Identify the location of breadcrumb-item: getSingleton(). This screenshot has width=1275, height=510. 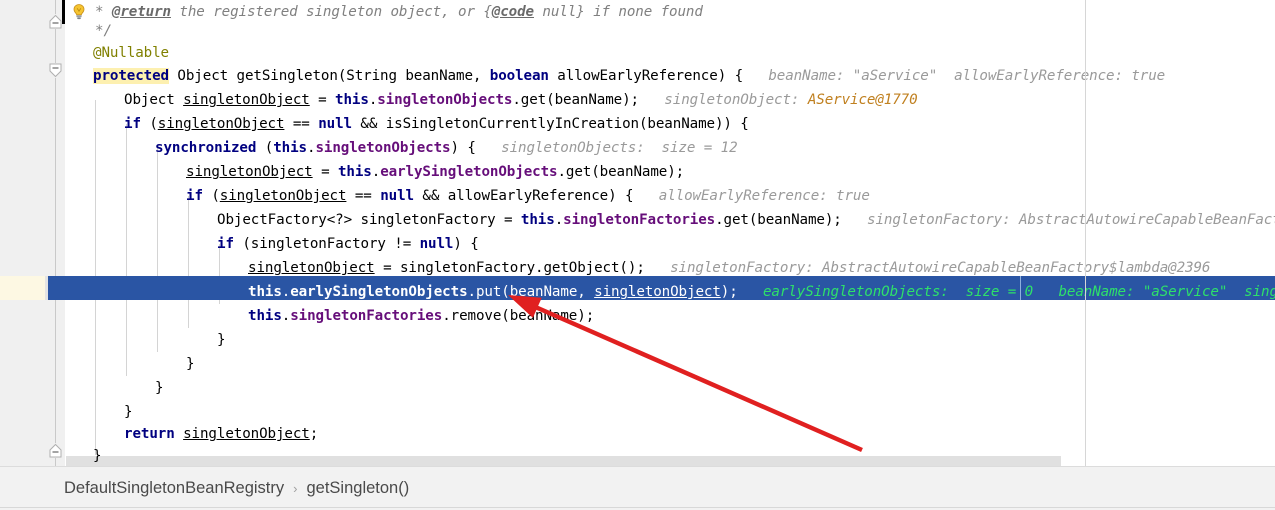
(357, 488).